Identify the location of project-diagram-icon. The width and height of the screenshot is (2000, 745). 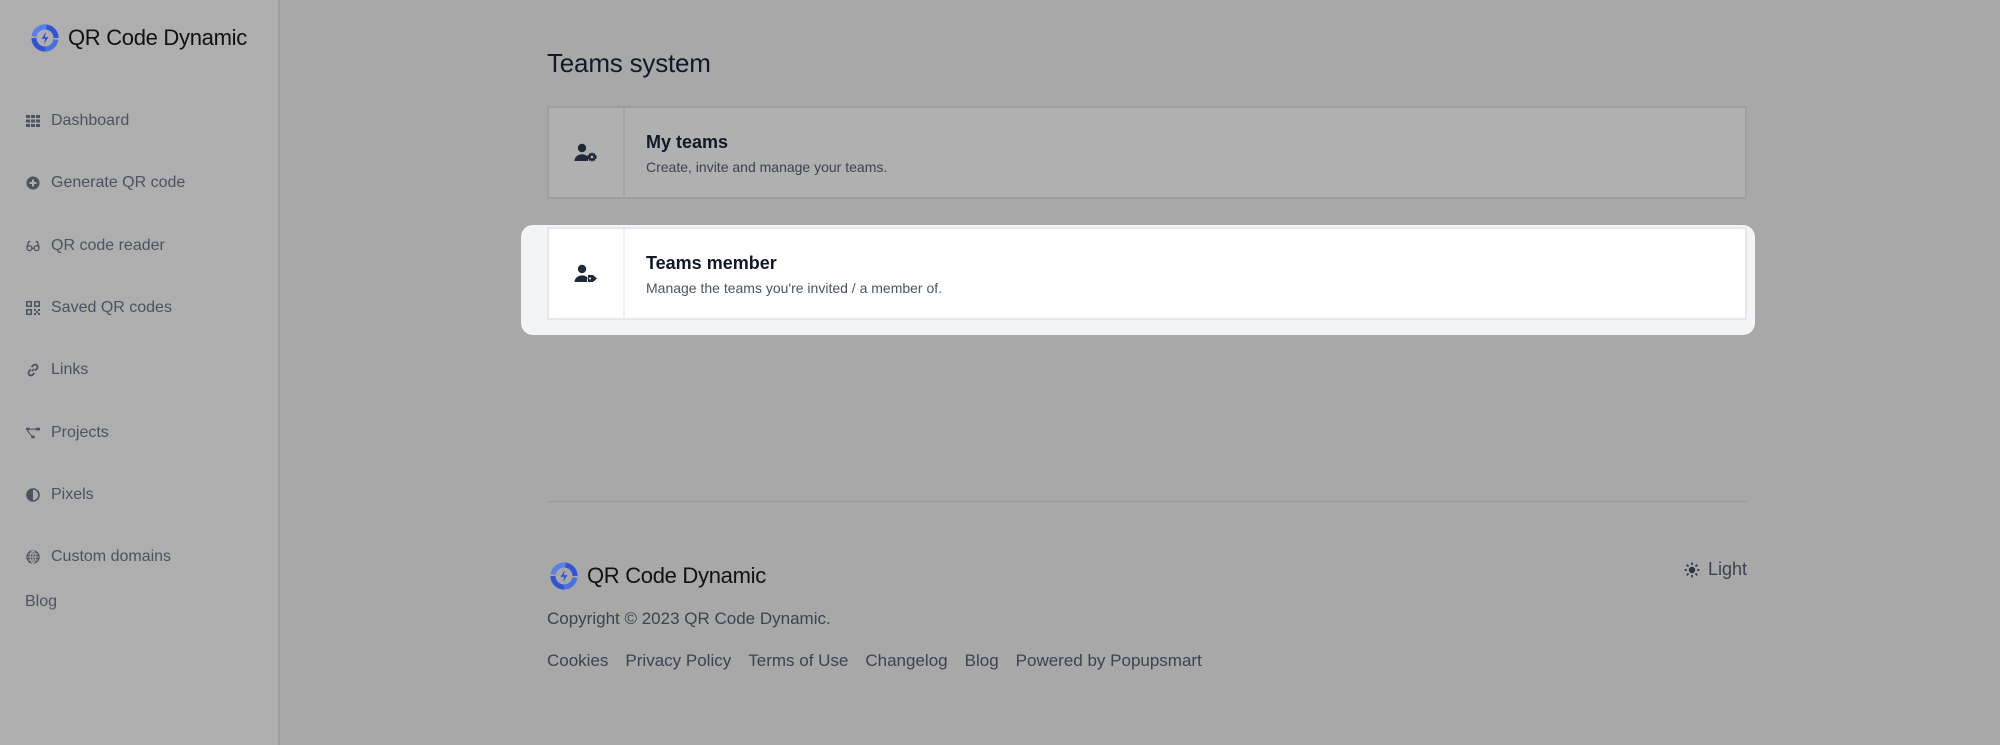
(33, 433).